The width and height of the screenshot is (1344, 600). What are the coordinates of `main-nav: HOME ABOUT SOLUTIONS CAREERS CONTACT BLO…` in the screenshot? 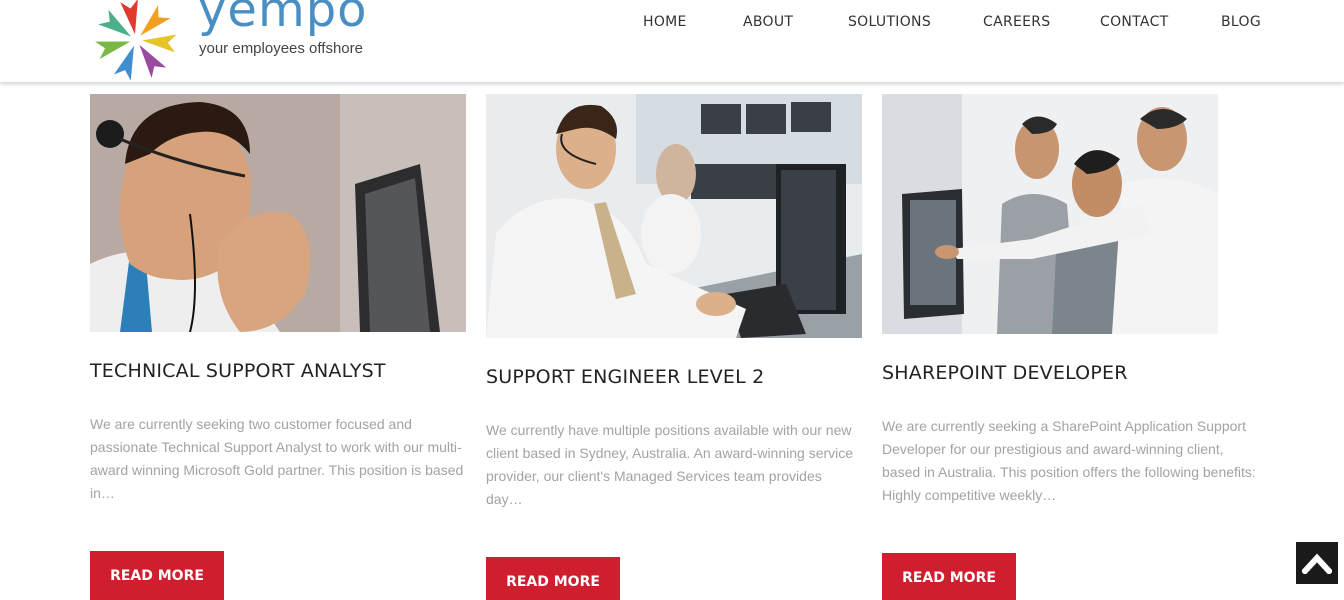 It's located at (672, 24).